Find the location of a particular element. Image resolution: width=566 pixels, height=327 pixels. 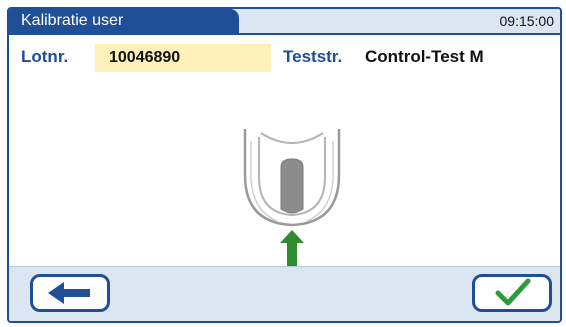

checkmark-icon is located at coordinates (513, 292).